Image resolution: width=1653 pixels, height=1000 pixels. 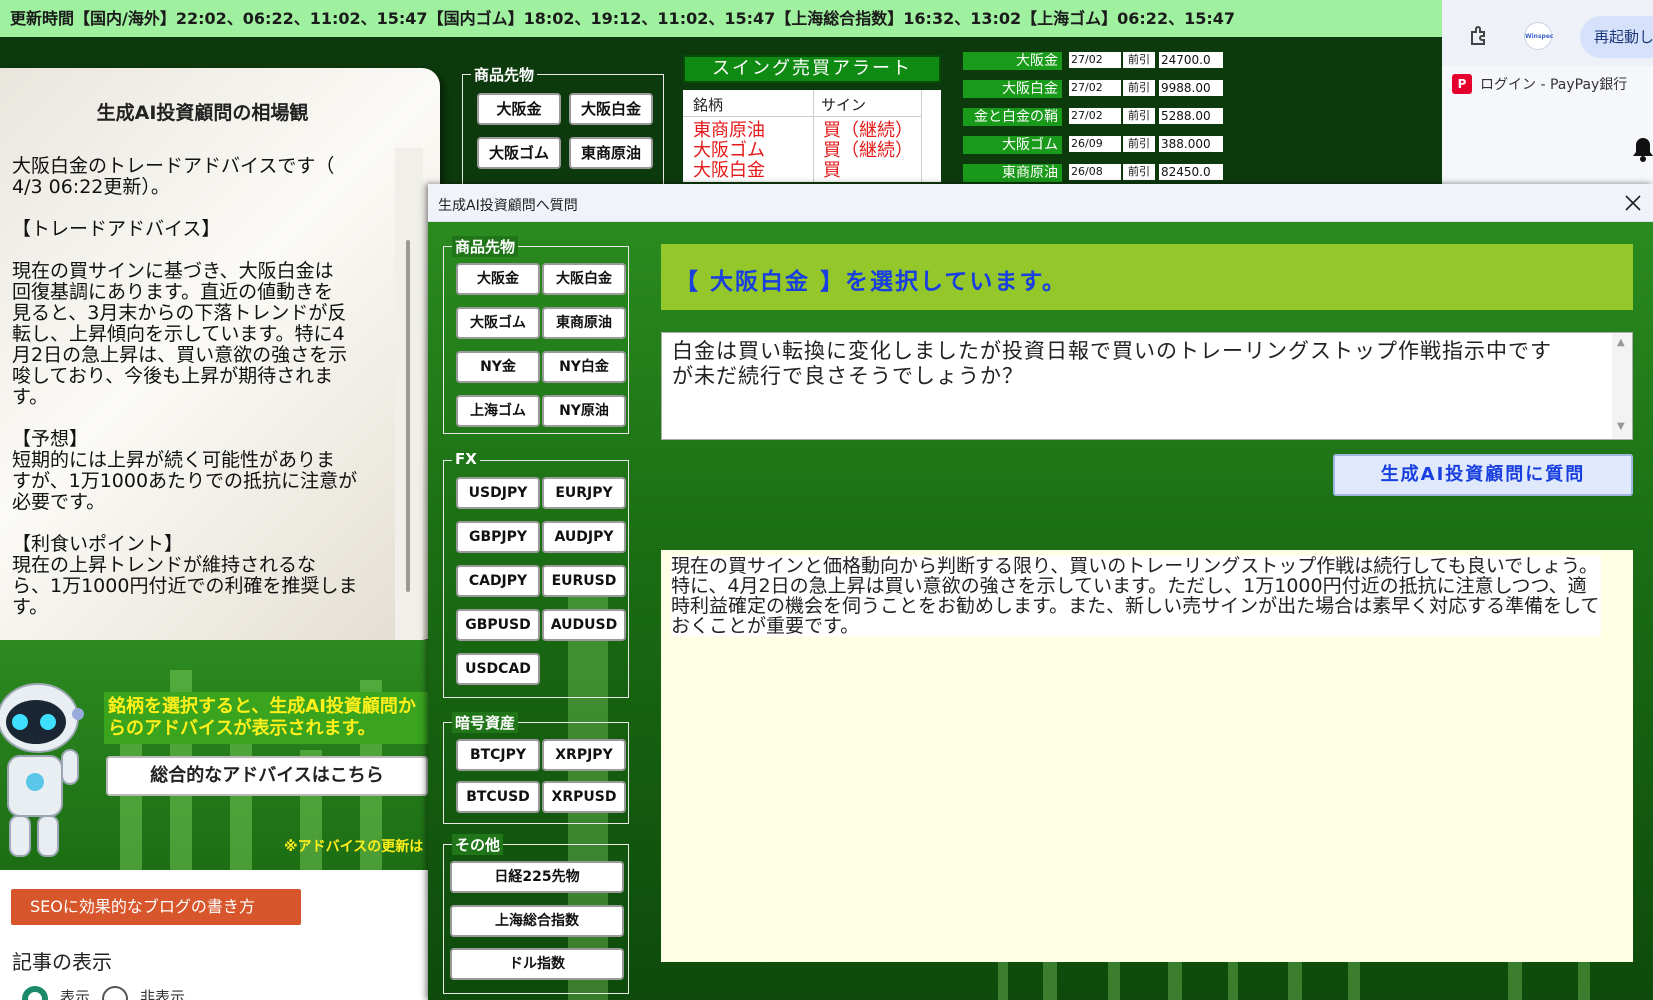 What do you see at coordinates (115, 993) in the screenshot?
I see `radio-hide` at bounding box center [115, 993].